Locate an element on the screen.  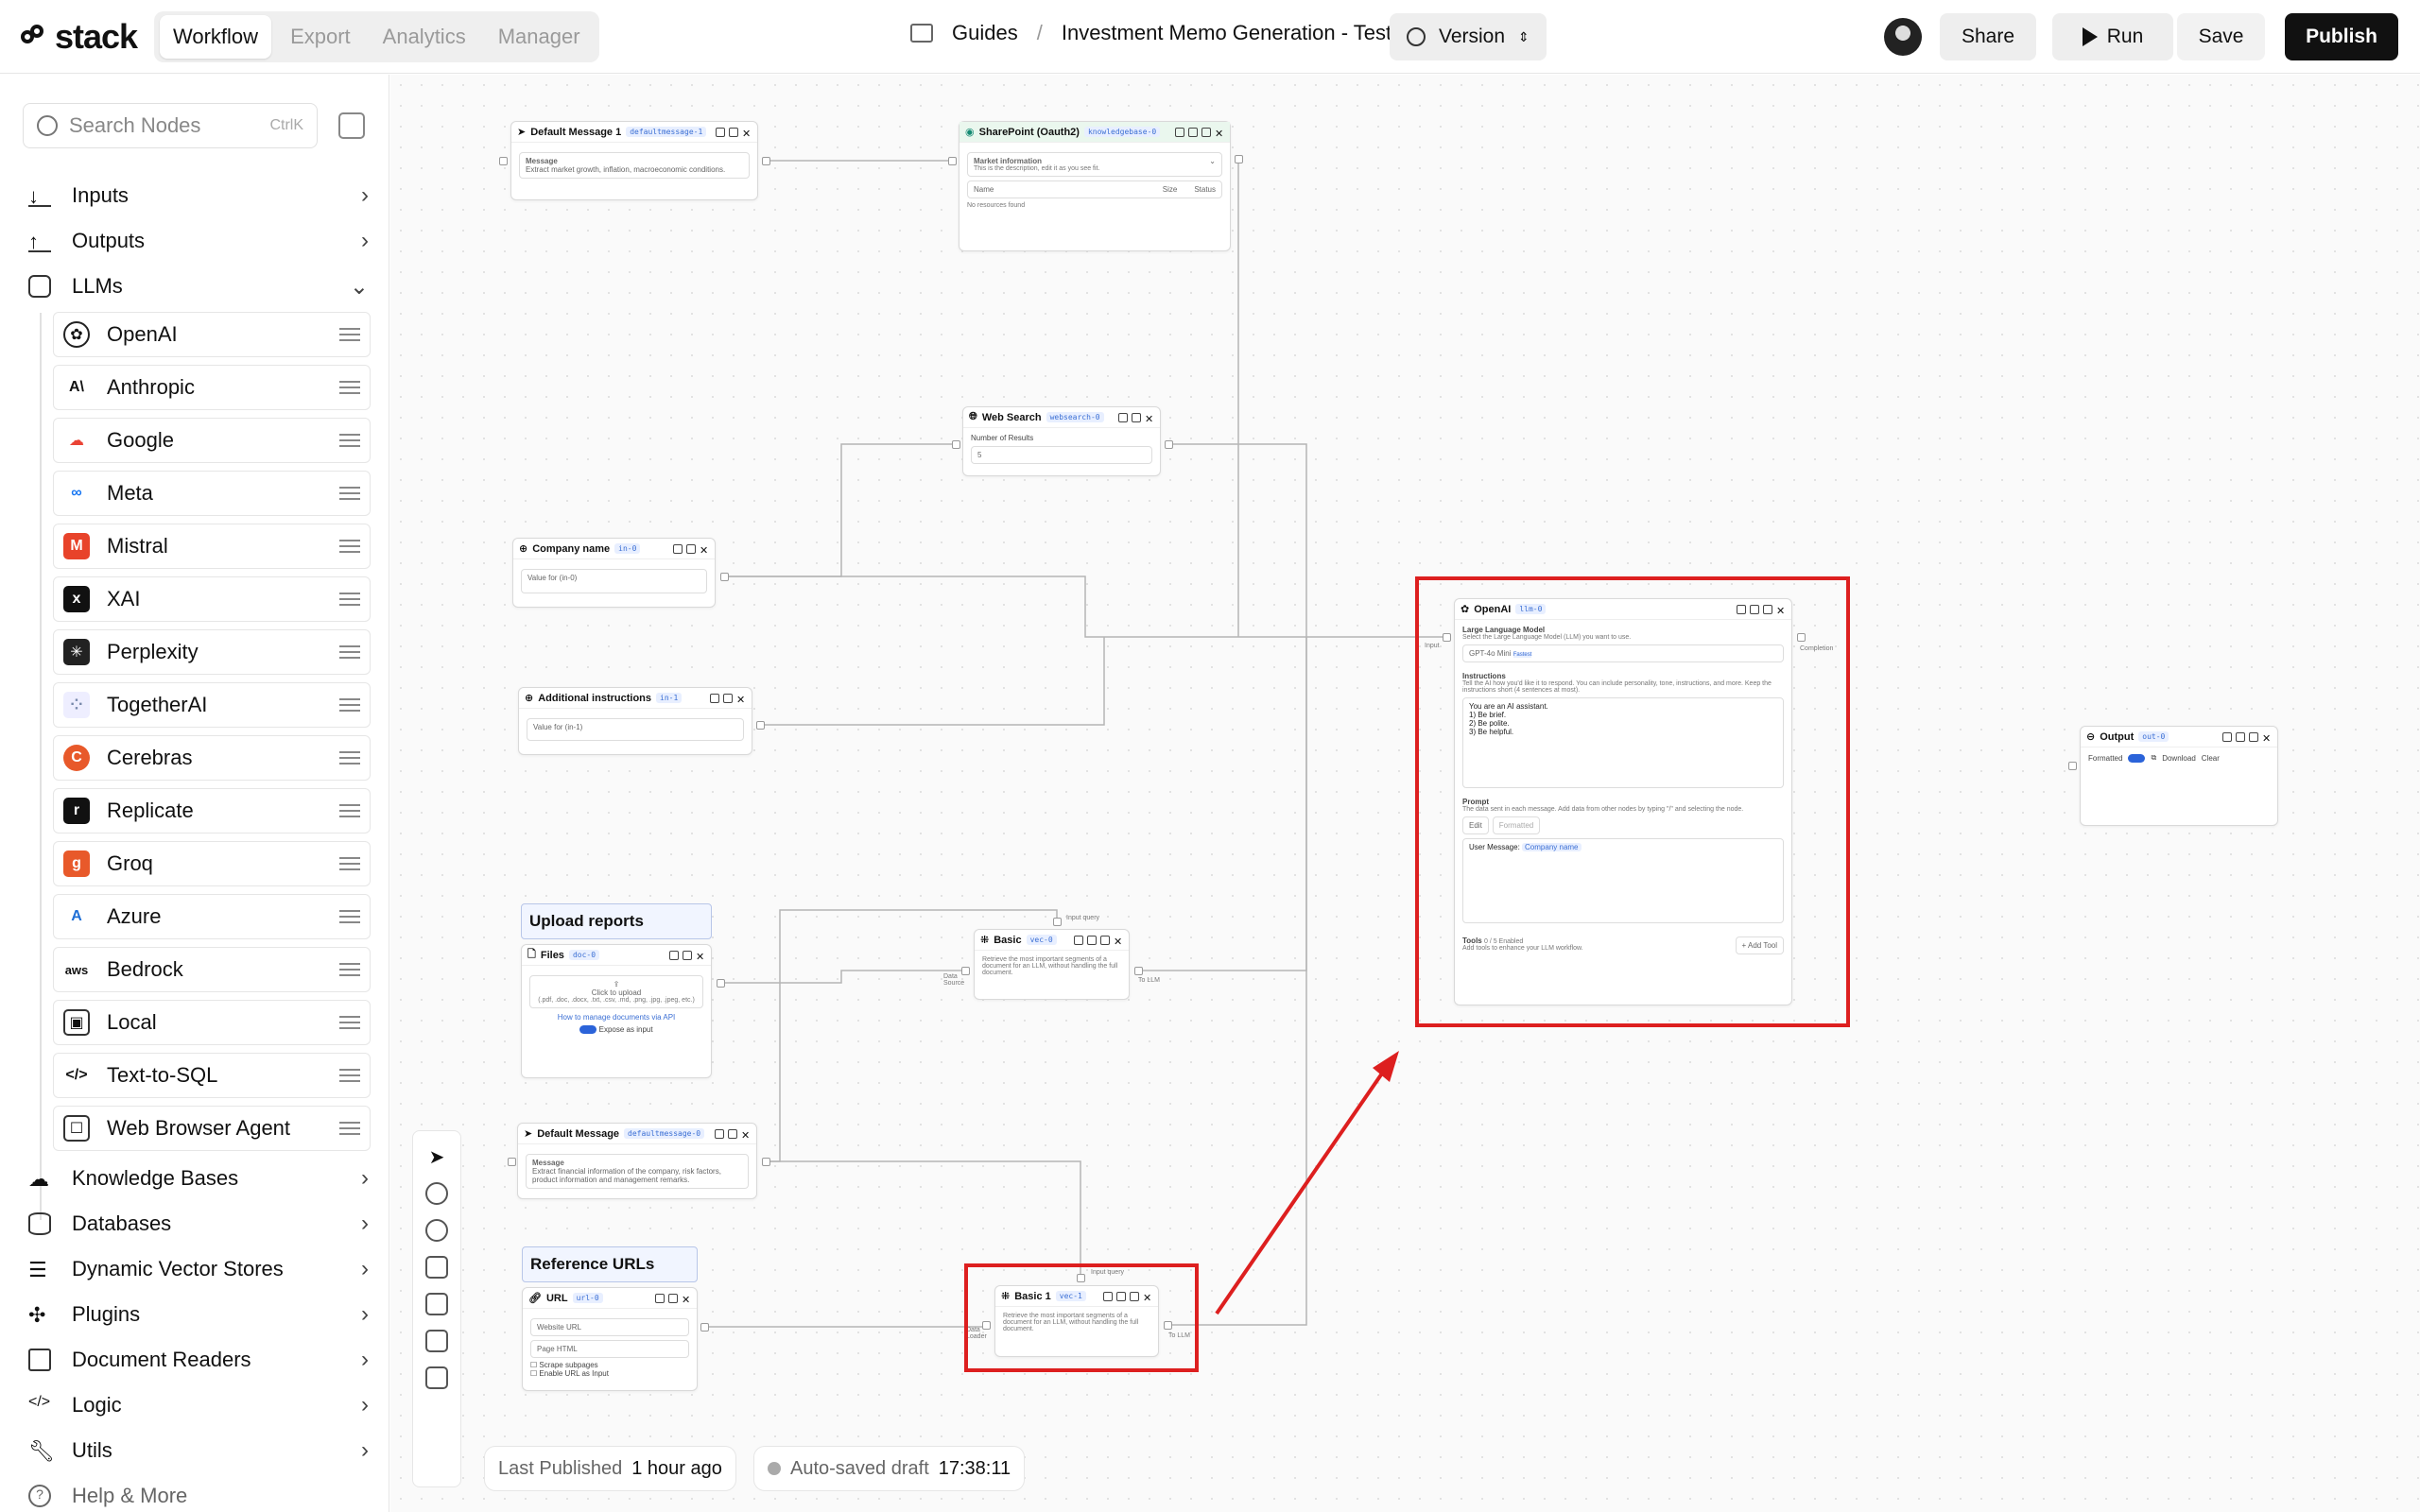
tab-analytics: Analytics is located at coordinates (424, 37).